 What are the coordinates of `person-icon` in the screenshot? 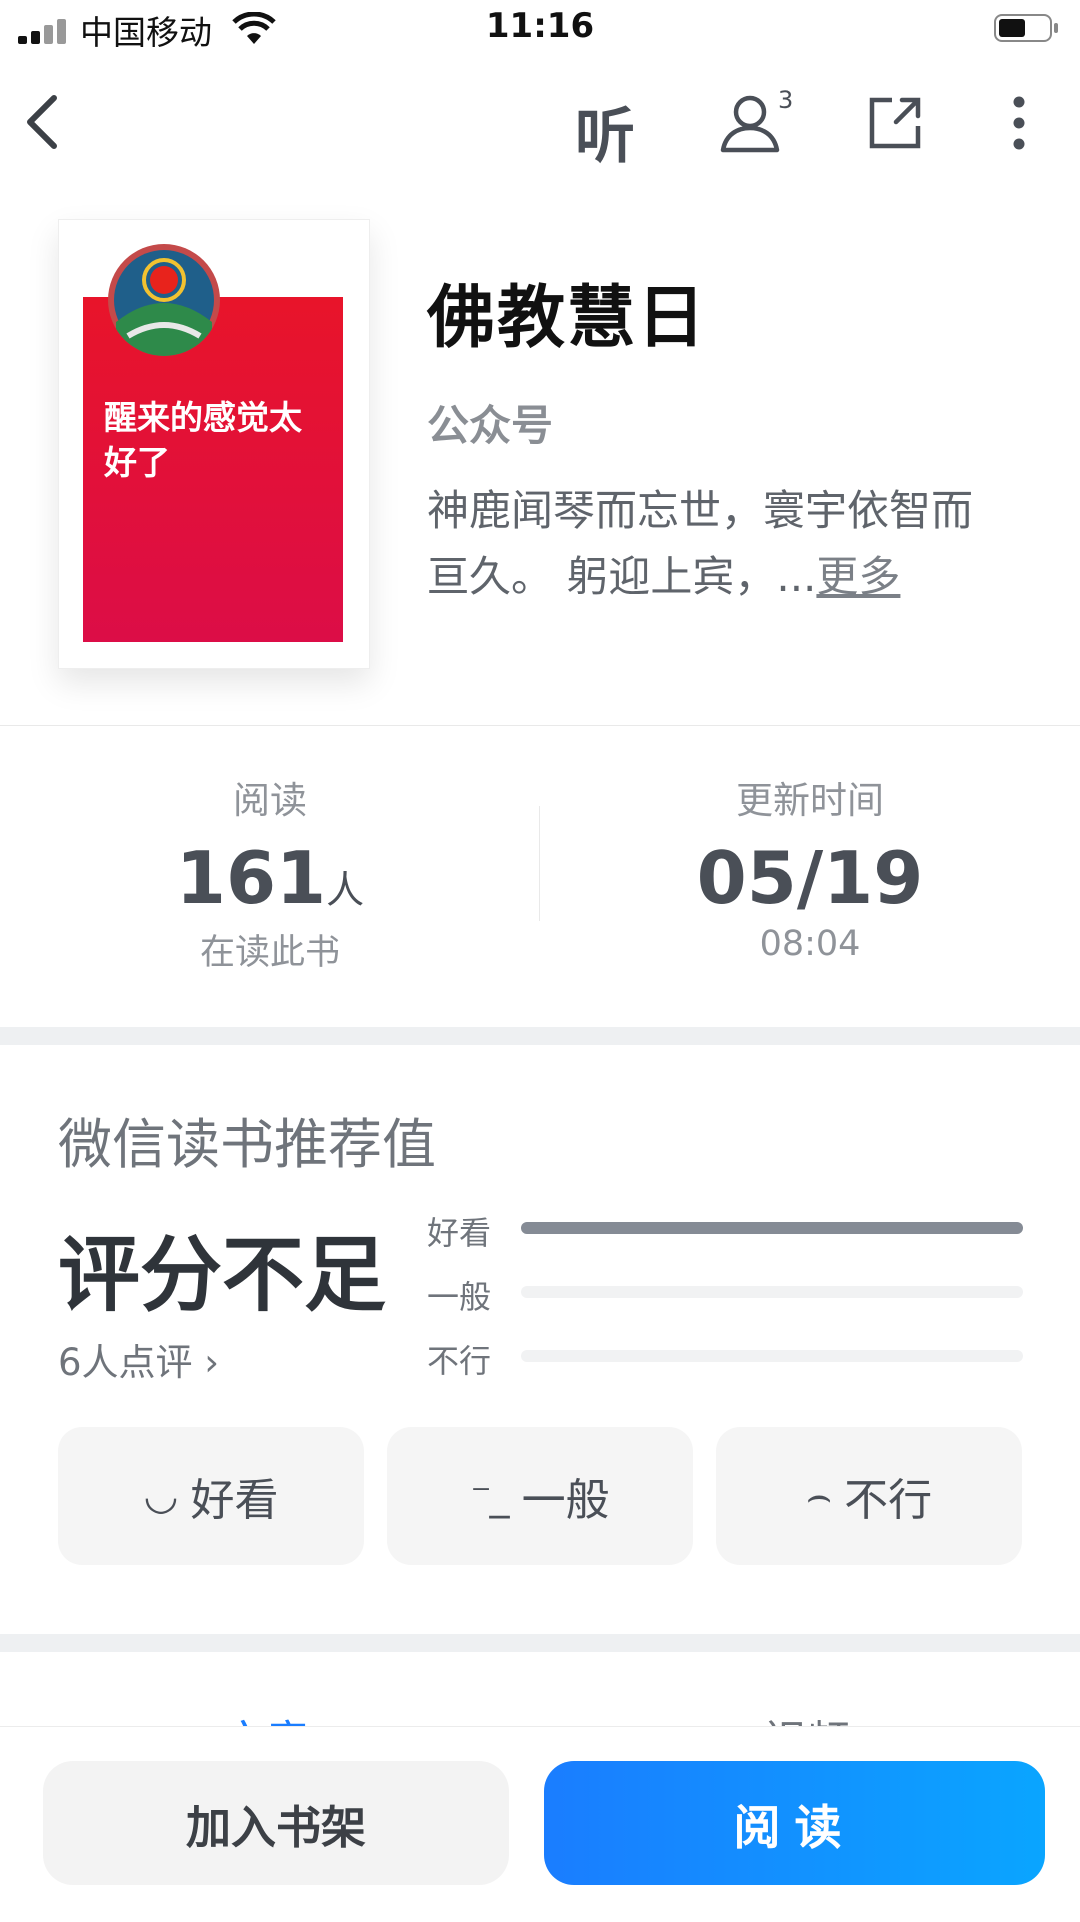 It's located at (750, 124).